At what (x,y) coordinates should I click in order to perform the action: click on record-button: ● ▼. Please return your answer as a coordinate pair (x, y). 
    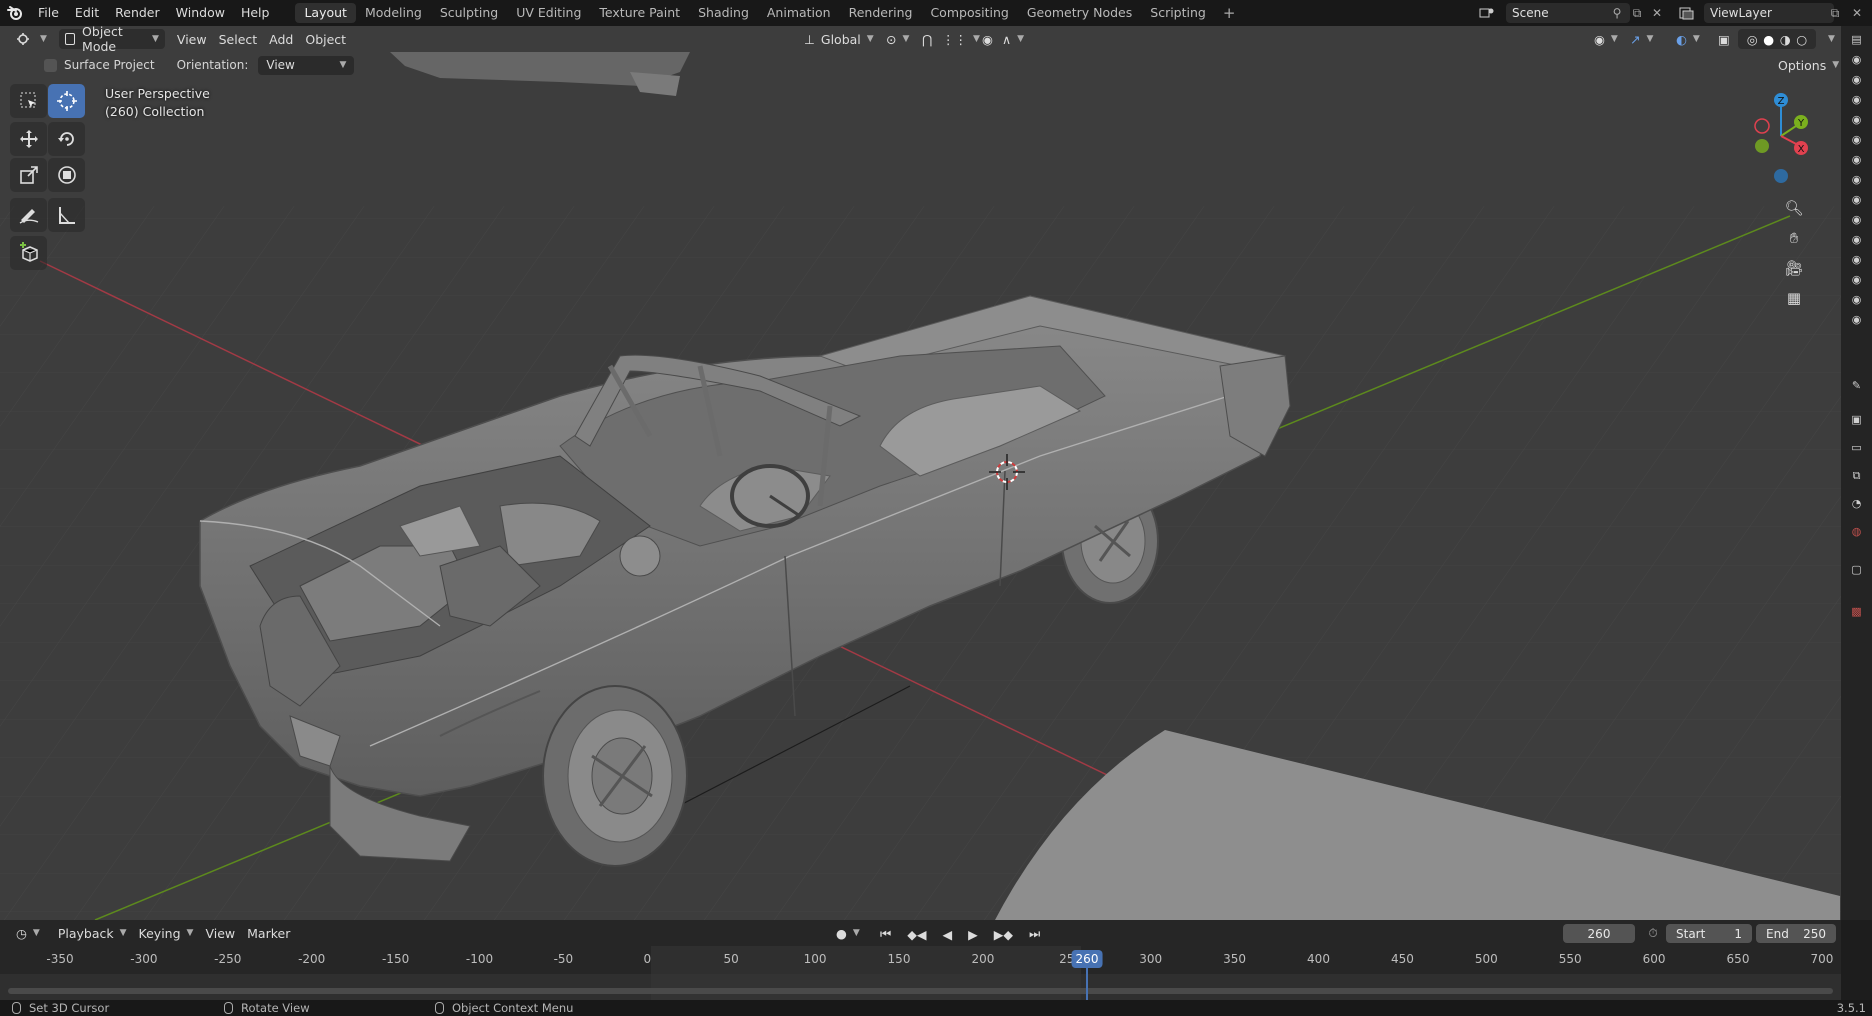
    Looking at the image, I should click on (848, 933).